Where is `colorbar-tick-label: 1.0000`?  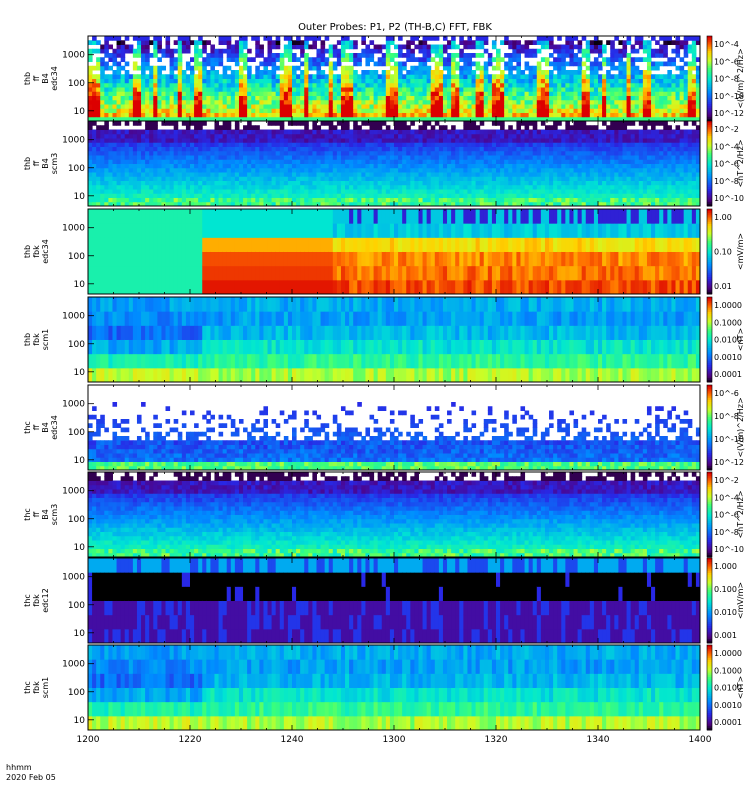 colorbar-tick-label: 1.0000 is located at coordinates (728, 653).